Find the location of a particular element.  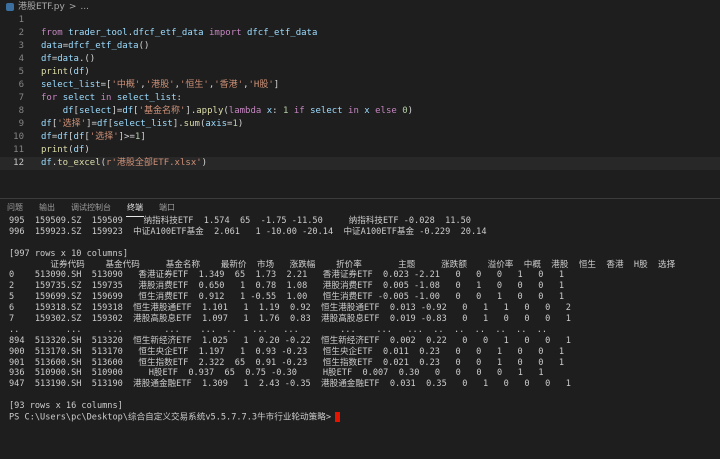

code-line: 10 df=df[df['选择']>=1] is located at coordinates (360, 137).